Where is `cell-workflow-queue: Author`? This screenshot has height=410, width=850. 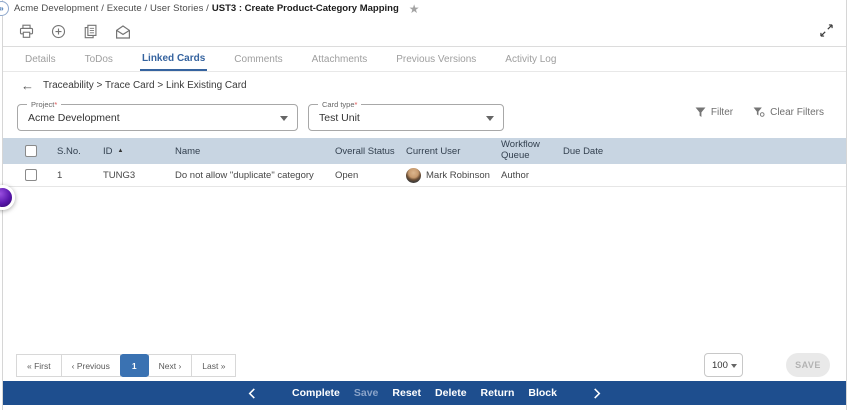 cell-workflow-queue: Author is located at coordinates (515, 175).